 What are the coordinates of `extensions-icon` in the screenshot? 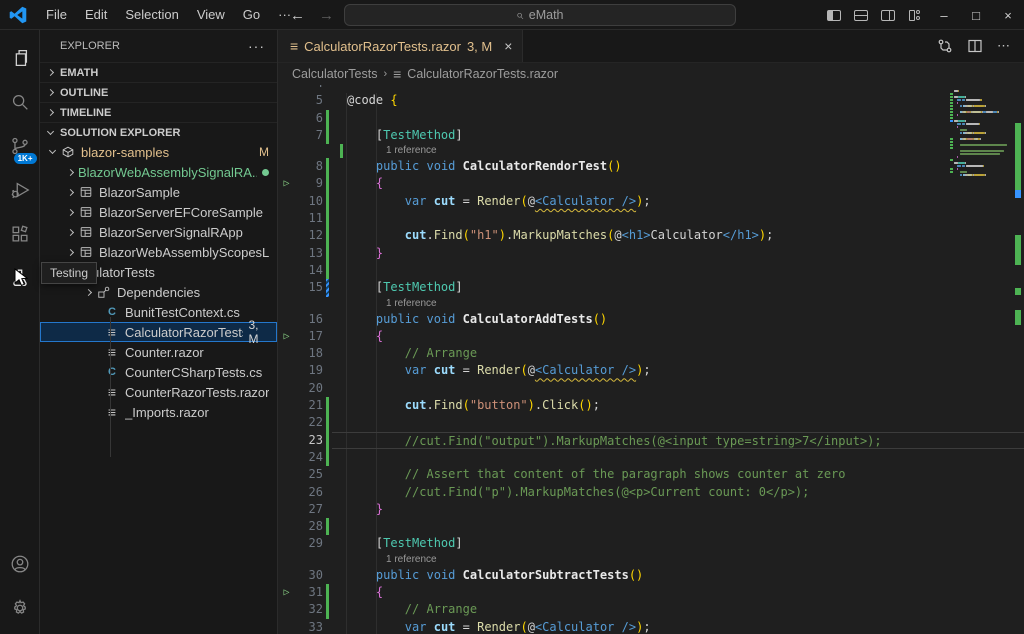 It's located at (20, 234).